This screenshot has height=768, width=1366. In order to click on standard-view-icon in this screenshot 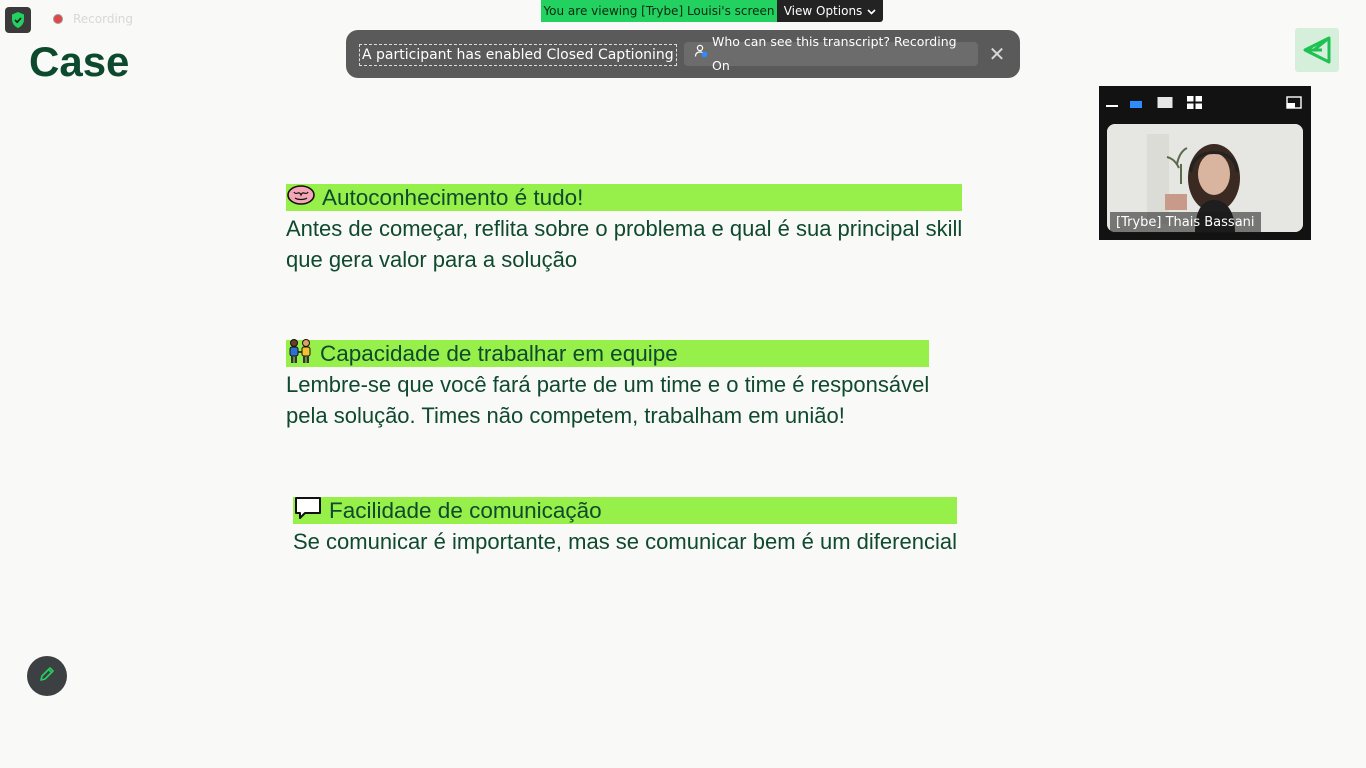, I will do `click(1165, 104)`.